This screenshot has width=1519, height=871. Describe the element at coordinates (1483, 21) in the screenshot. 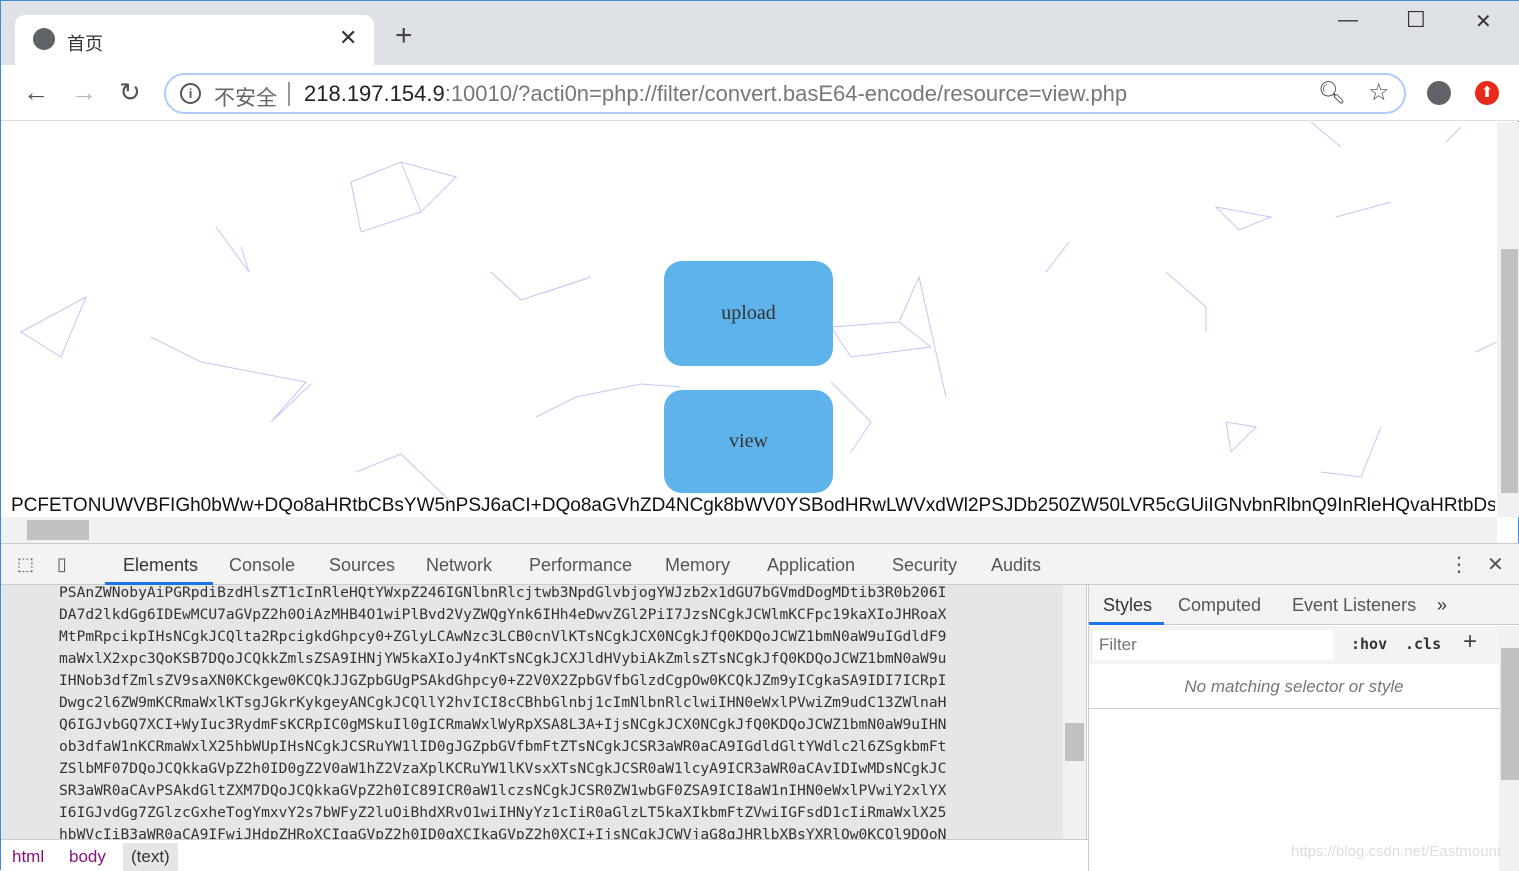

I see `close-window-button: ✕` at that location.